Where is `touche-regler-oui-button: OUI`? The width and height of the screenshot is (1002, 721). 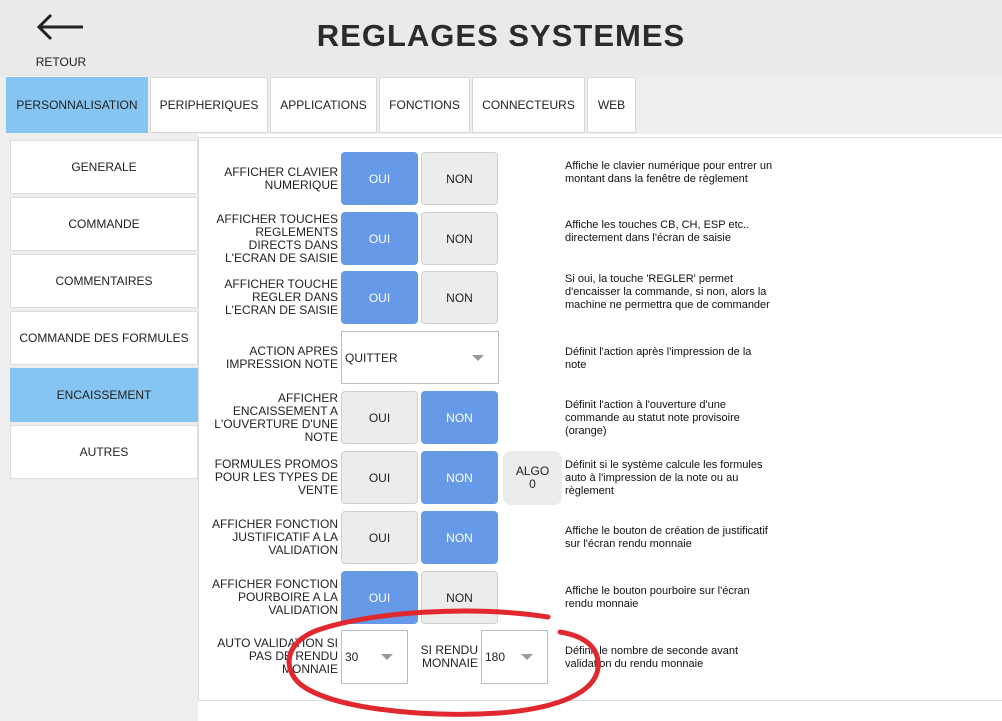
touche-regler-oui-button: OUI is located at coordinates (379, 297).